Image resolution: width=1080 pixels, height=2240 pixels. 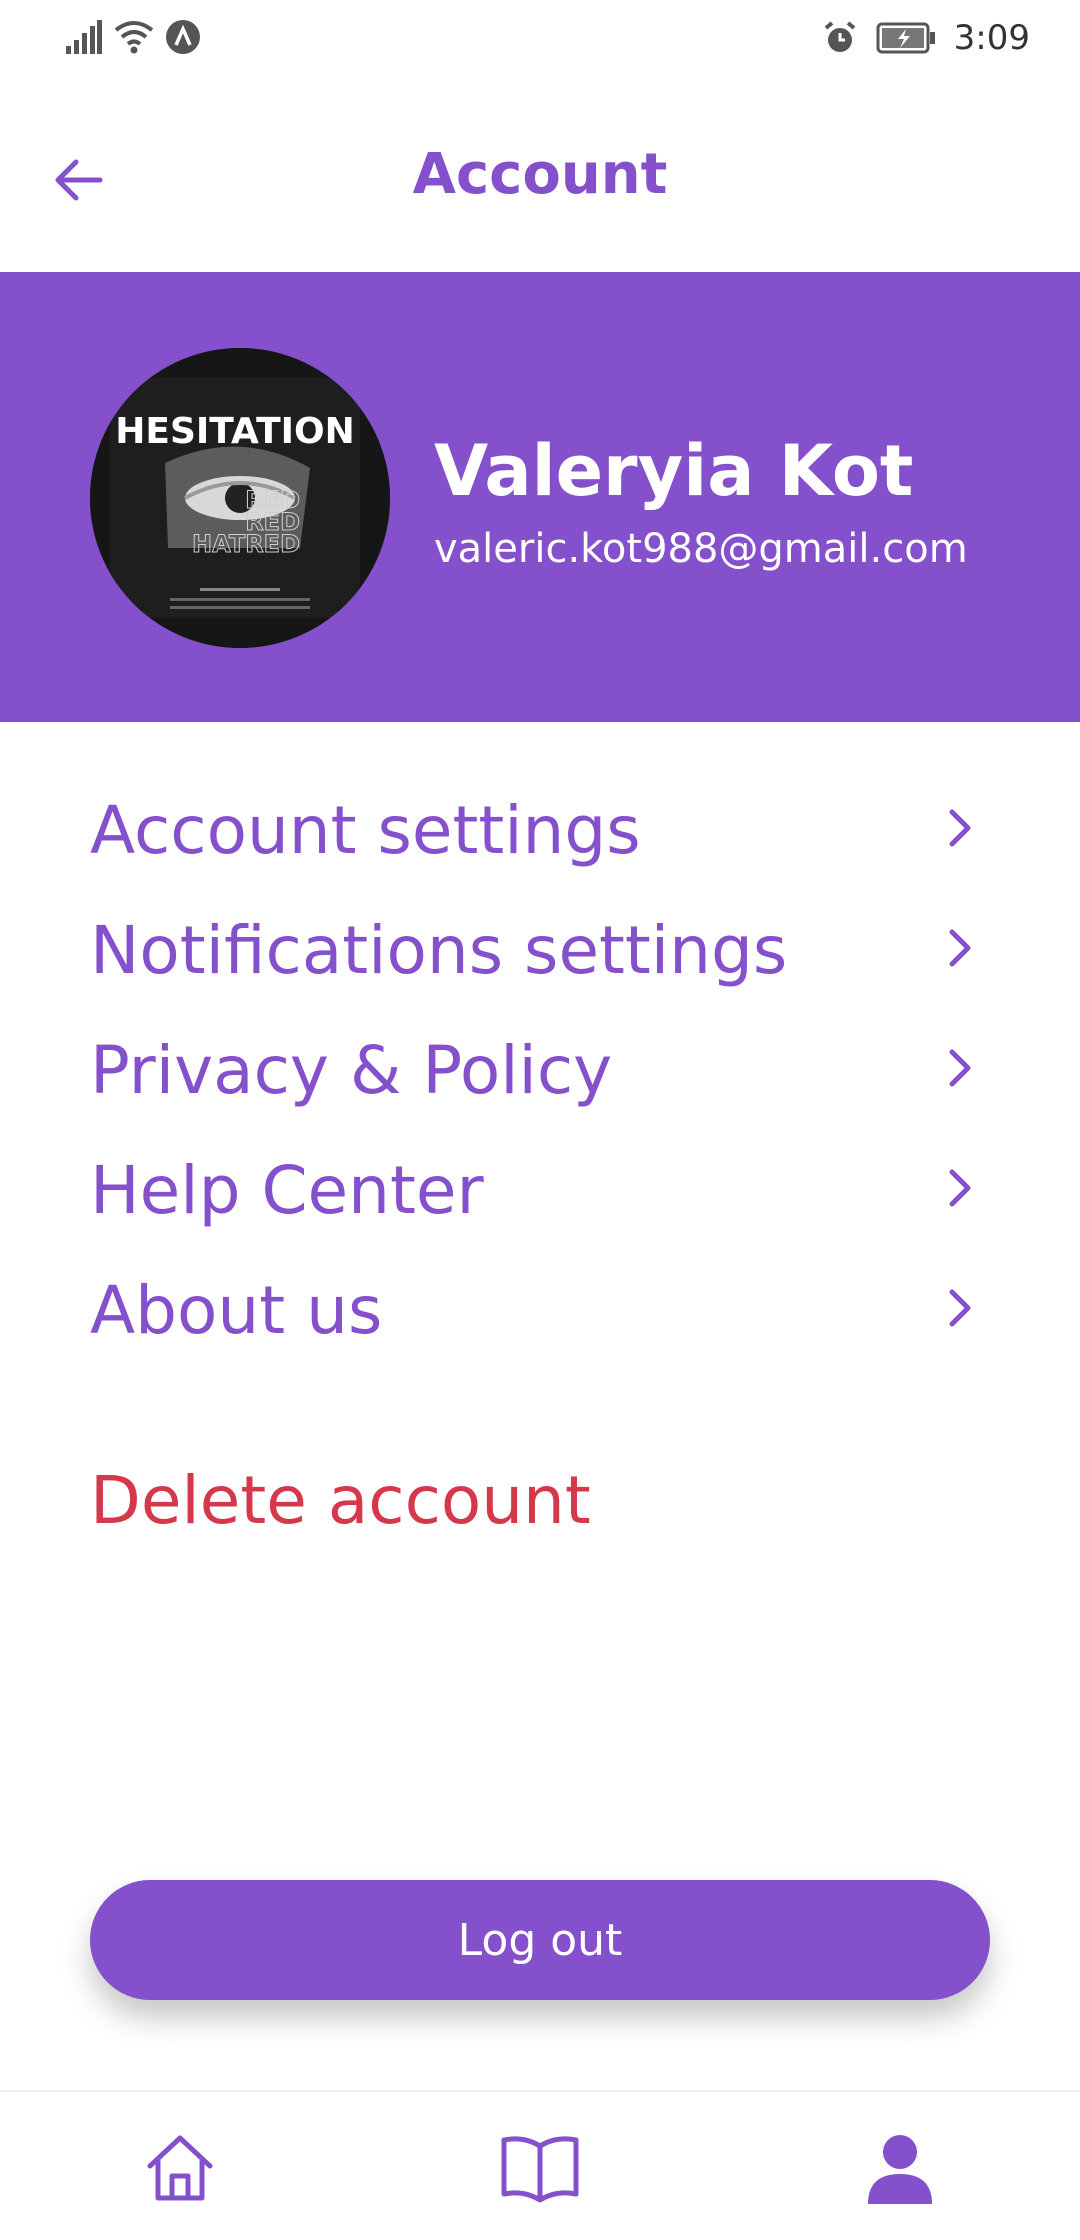 I want to click on delete-account-button: Delete account, so click(x=340, y=1500).